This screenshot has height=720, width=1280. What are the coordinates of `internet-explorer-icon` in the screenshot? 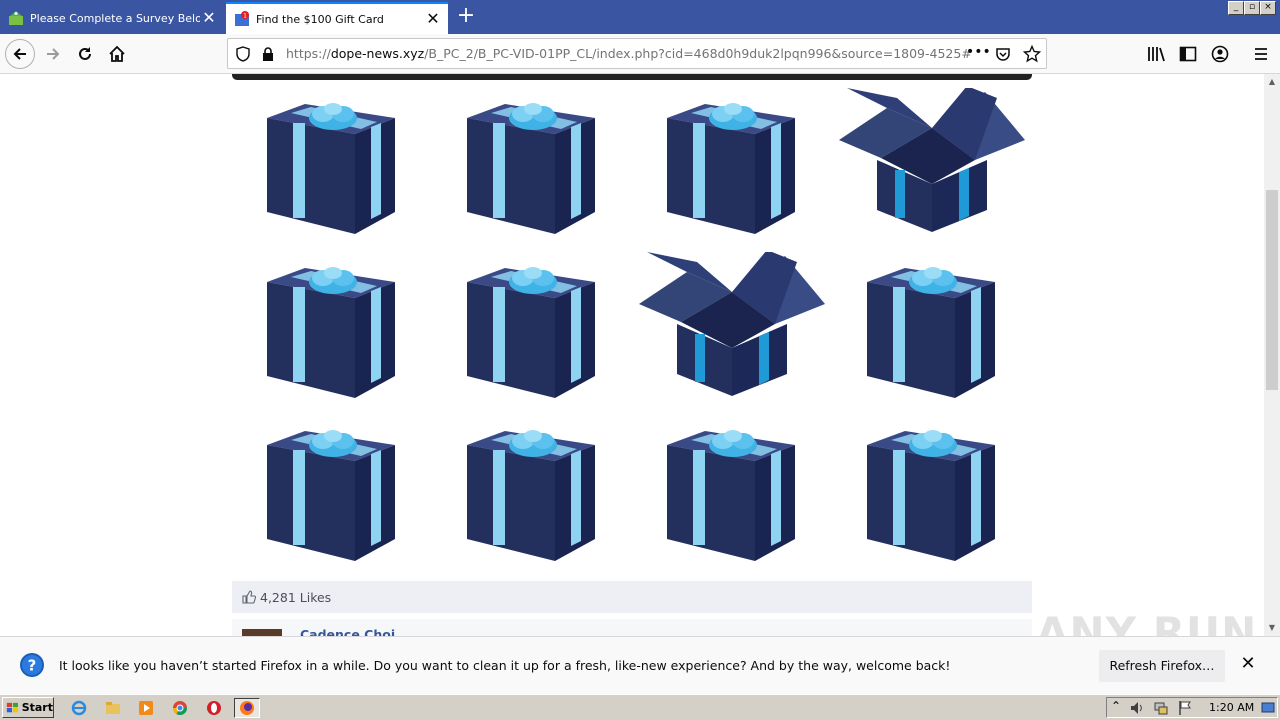 It's located at (79, 708).